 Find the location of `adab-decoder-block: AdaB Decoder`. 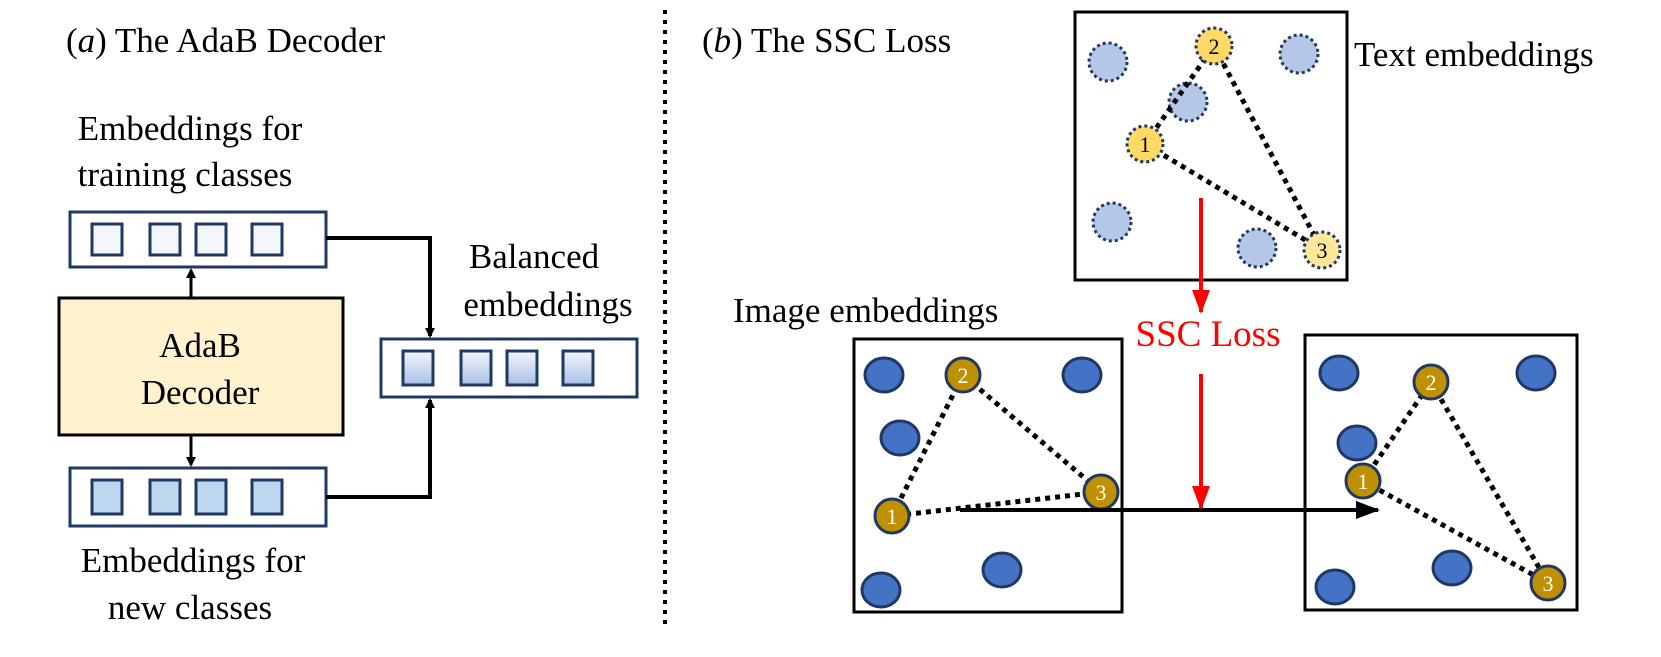

adab-decoder-block: AdaB Decoder is located at coordinates (201, 366).